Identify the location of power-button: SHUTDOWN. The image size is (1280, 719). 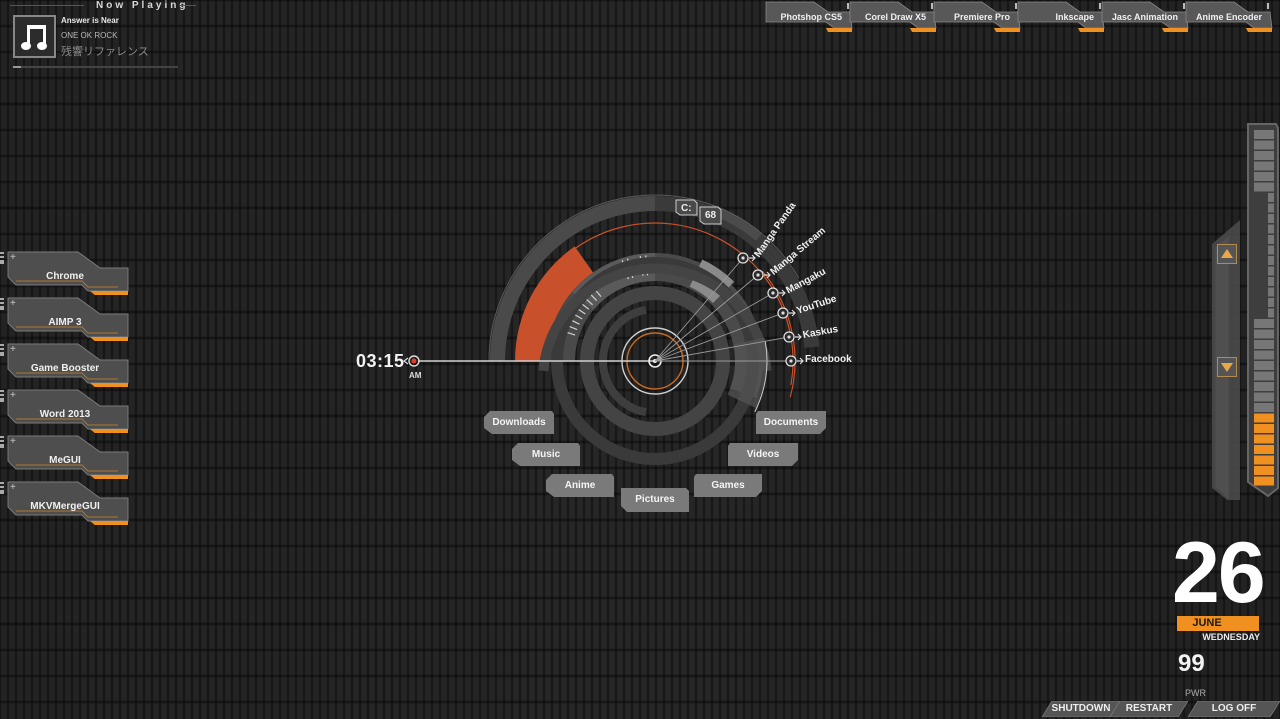
(1081, 709).